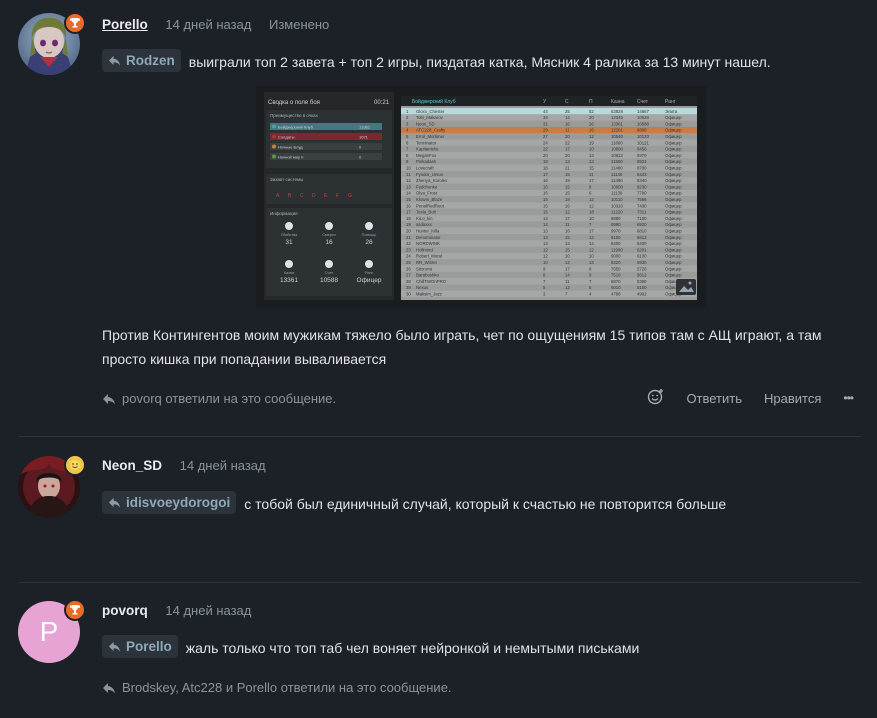  I want to click on row-cell: 7566, so click(642, 199).